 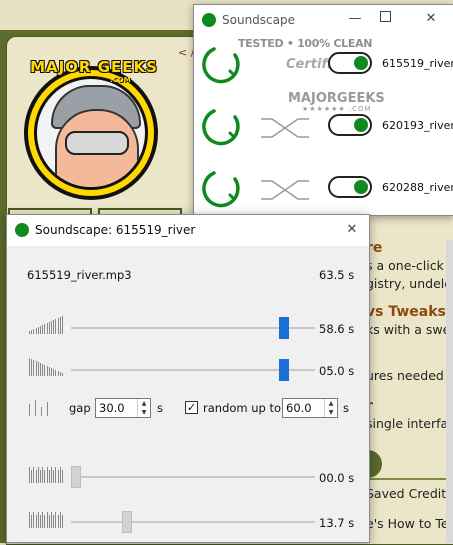 I want to click on detail-close-button: ✕, so click(x=352, y=230).